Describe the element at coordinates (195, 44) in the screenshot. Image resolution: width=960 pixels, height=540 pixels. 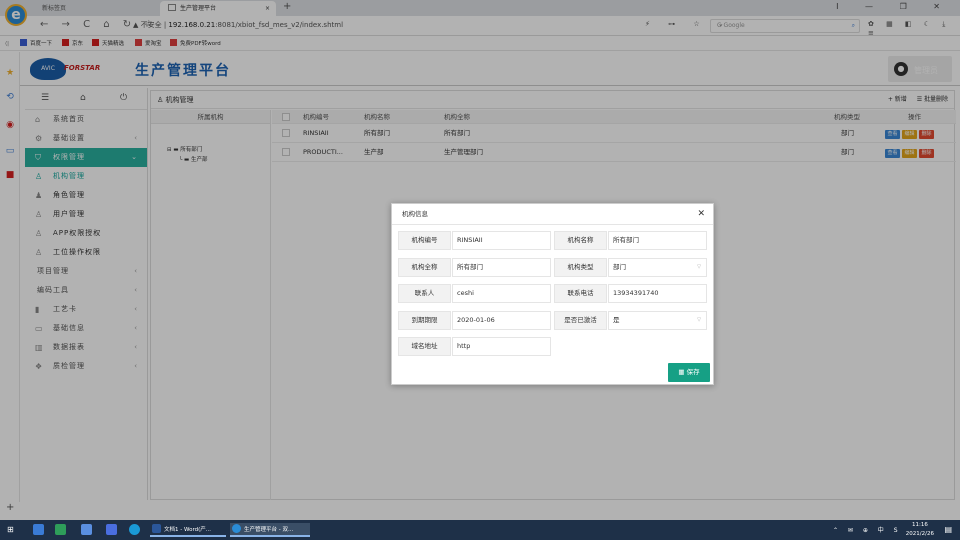
I see `bookmark-pdf: 免费PDF转word` at that location.